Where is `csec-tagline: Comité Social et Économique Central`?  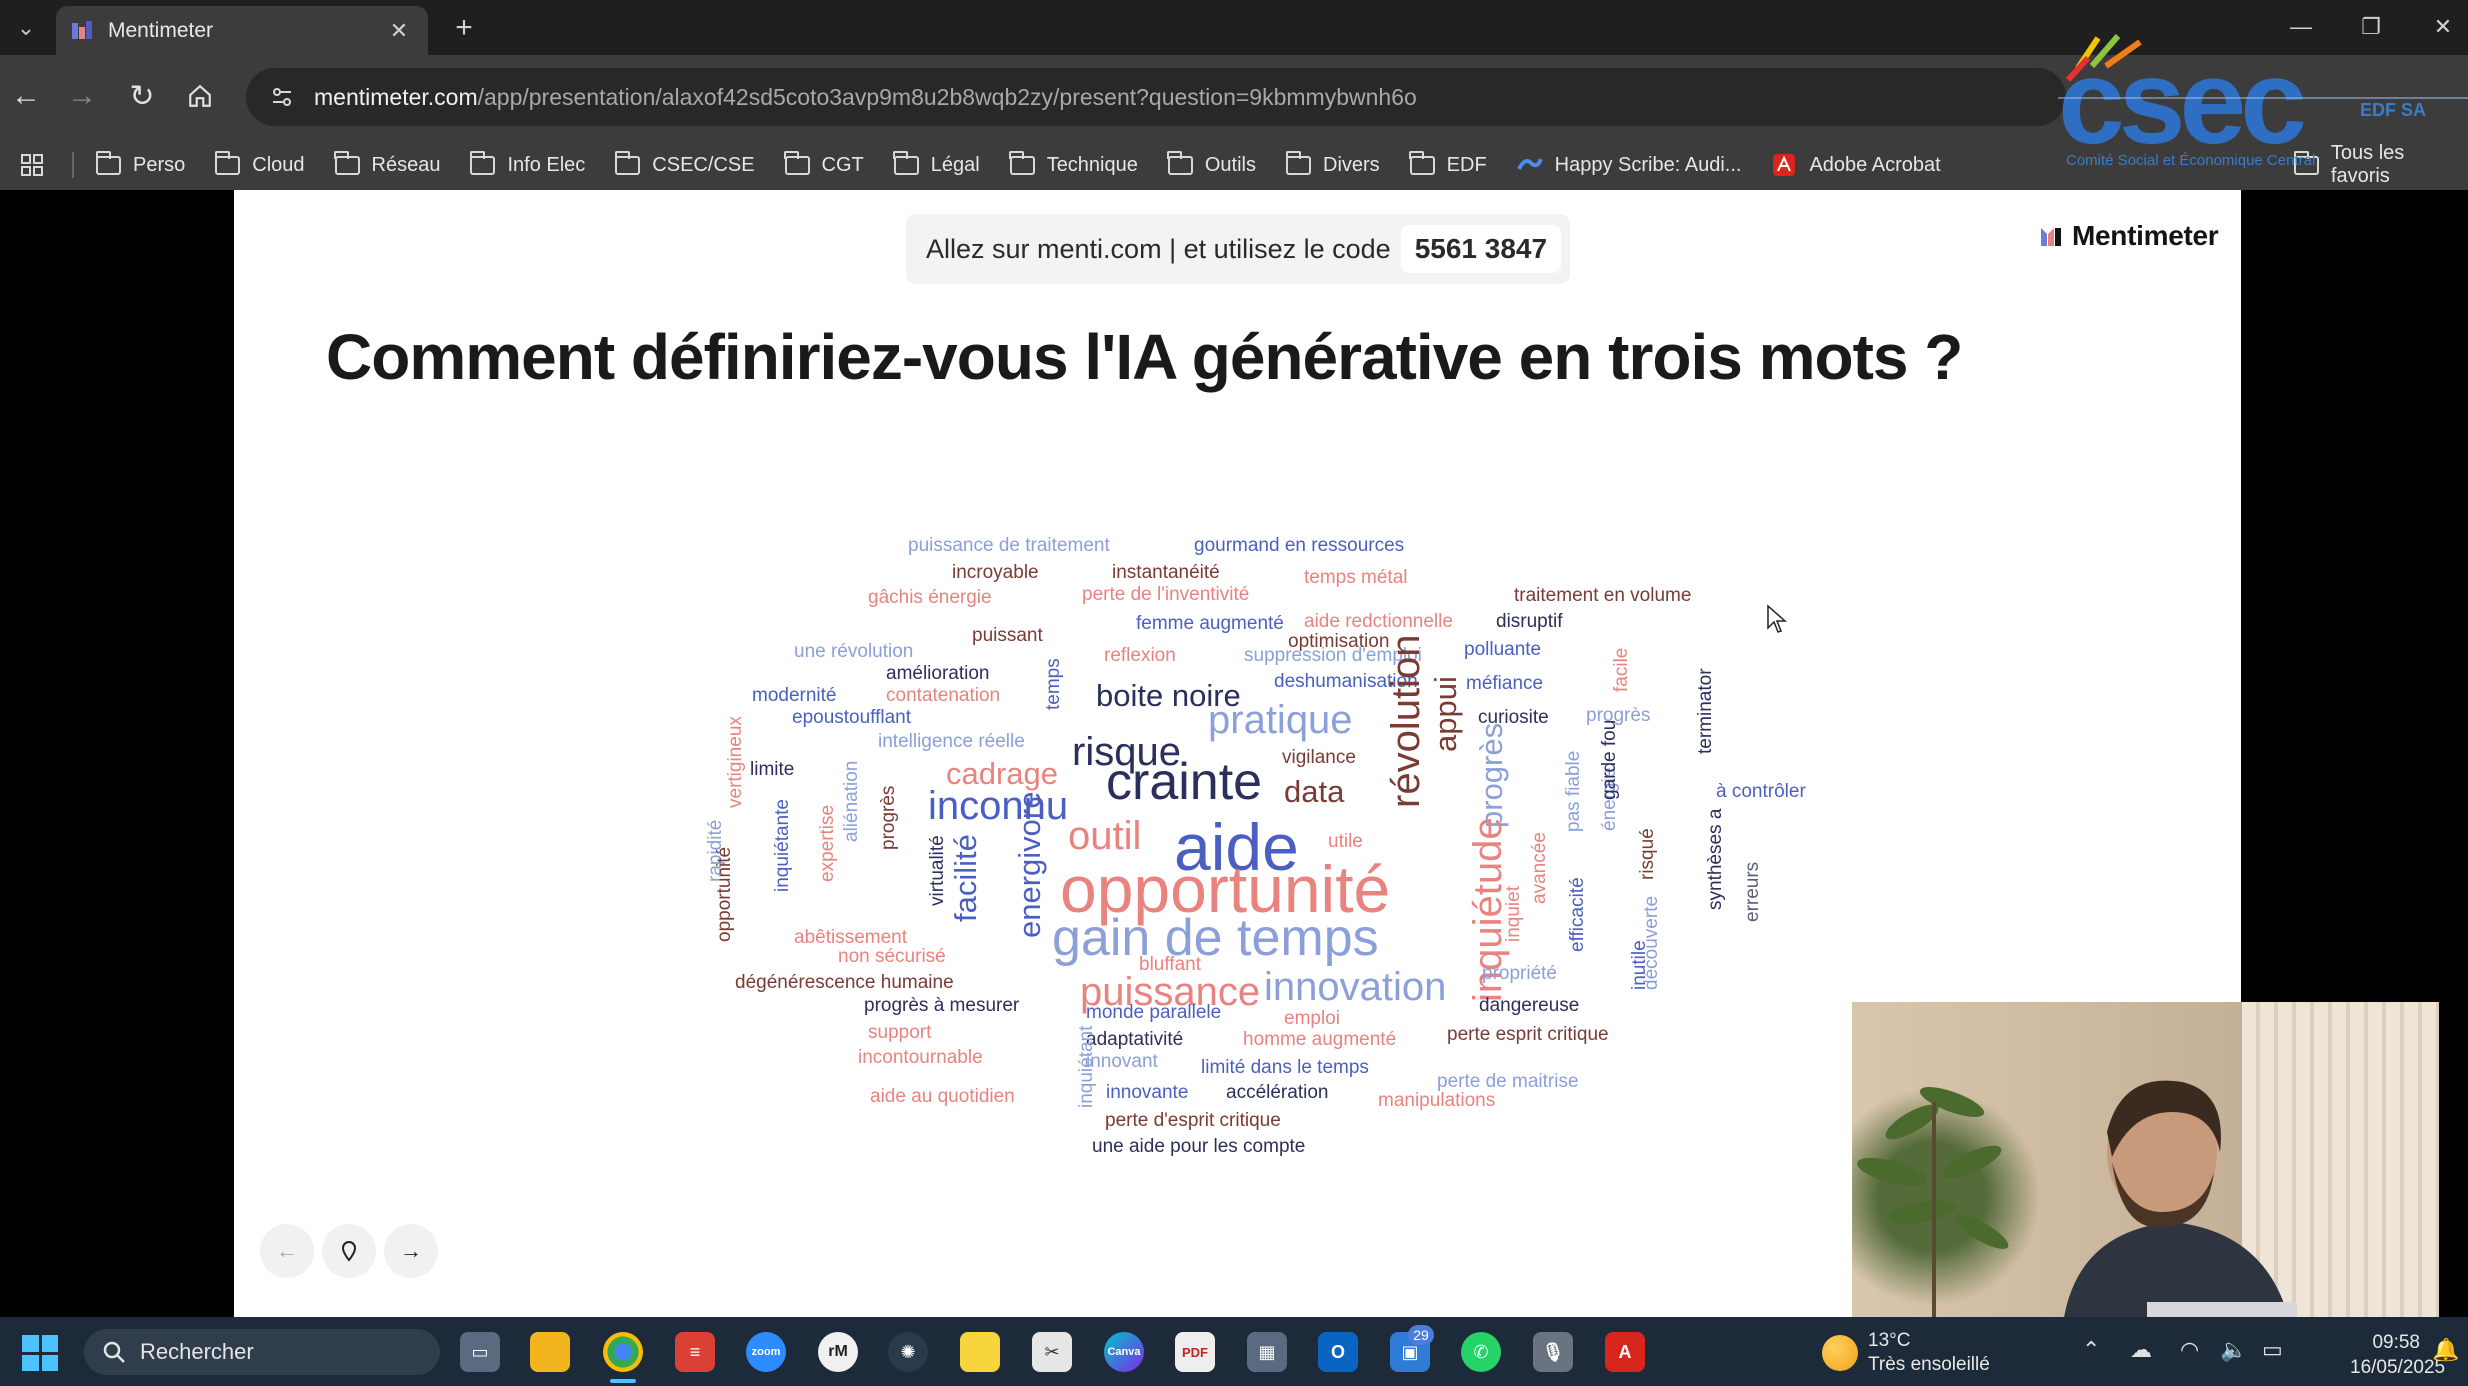 csec-tagline: Comité Social et Économique Central is located at coordinates (2191, 160).